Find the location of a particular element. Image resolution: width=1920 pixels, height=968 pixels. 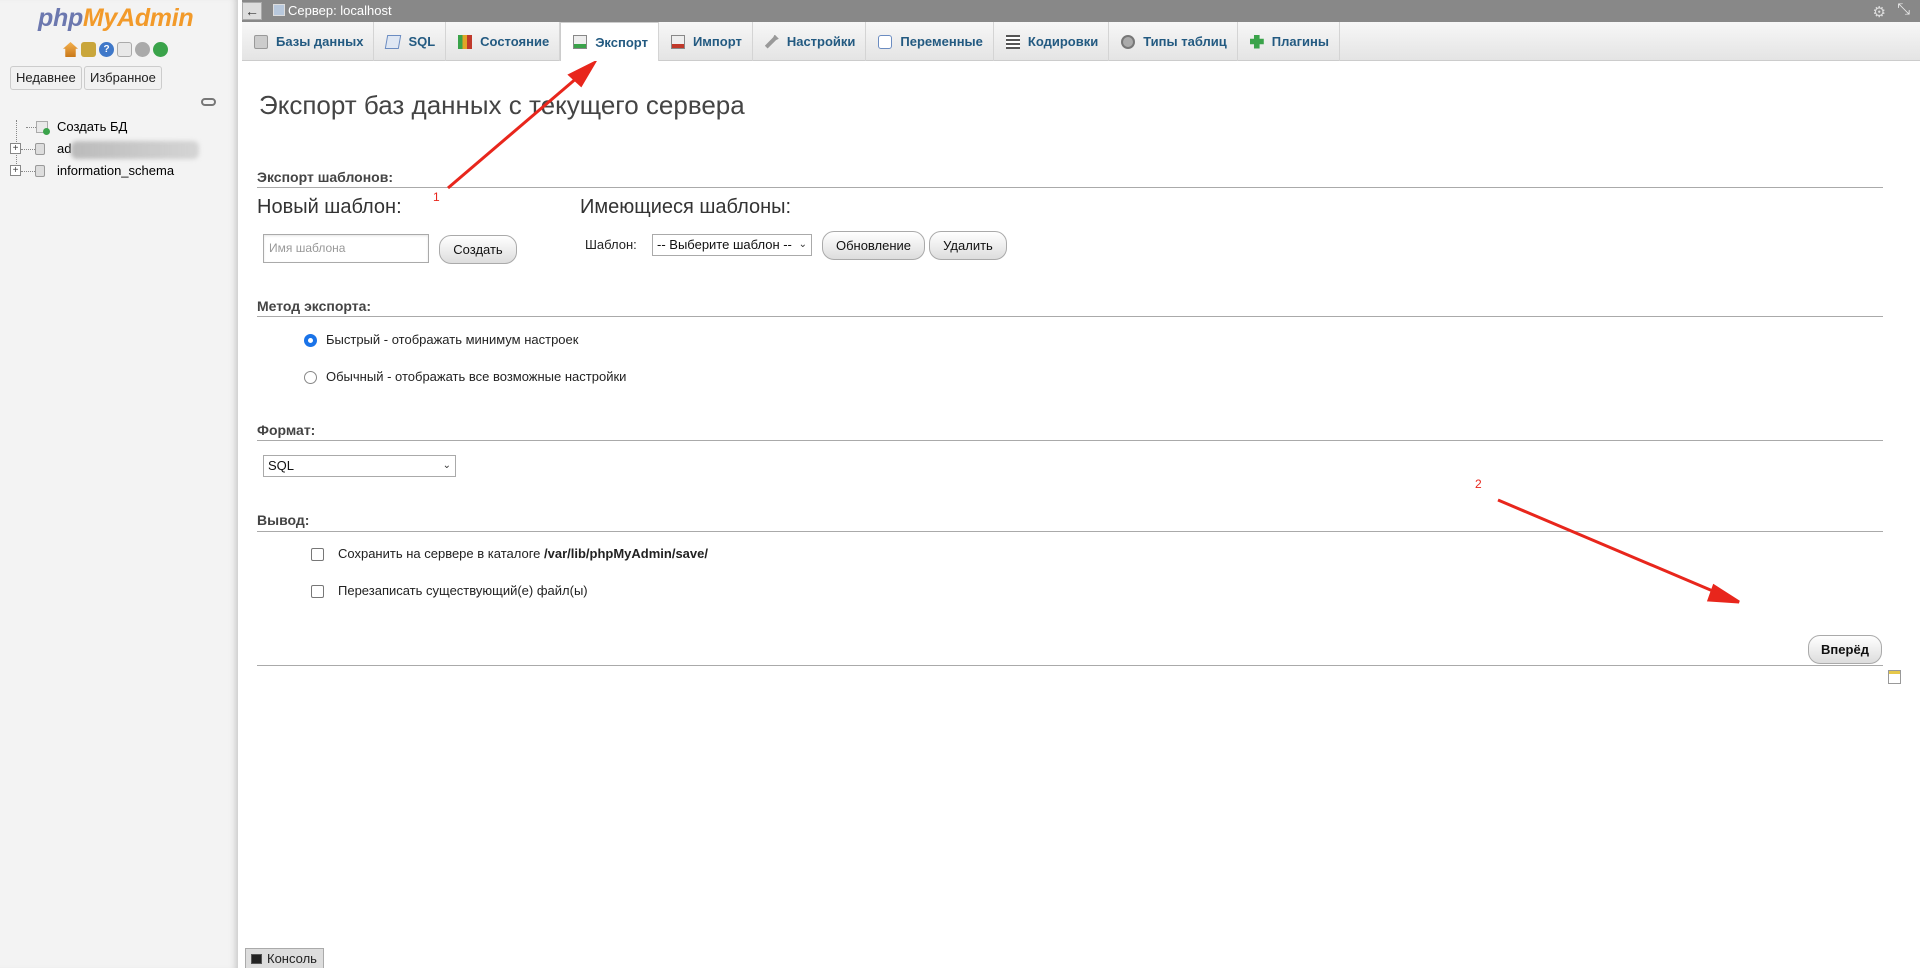

plugins-icon is located at coordinates (1256, 41).